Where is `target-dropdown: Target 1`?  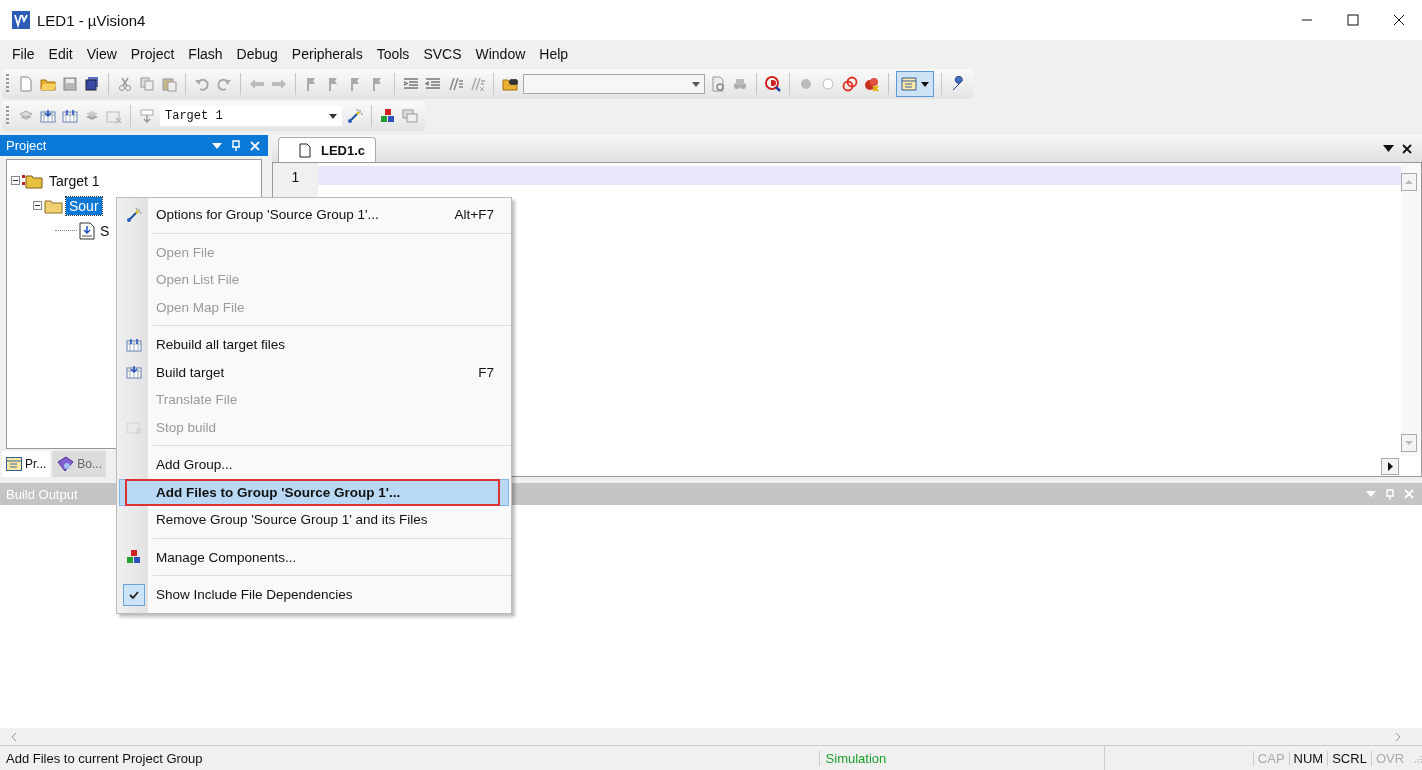
target-dropdown: Target 1 is located at coordinates (251, 116).